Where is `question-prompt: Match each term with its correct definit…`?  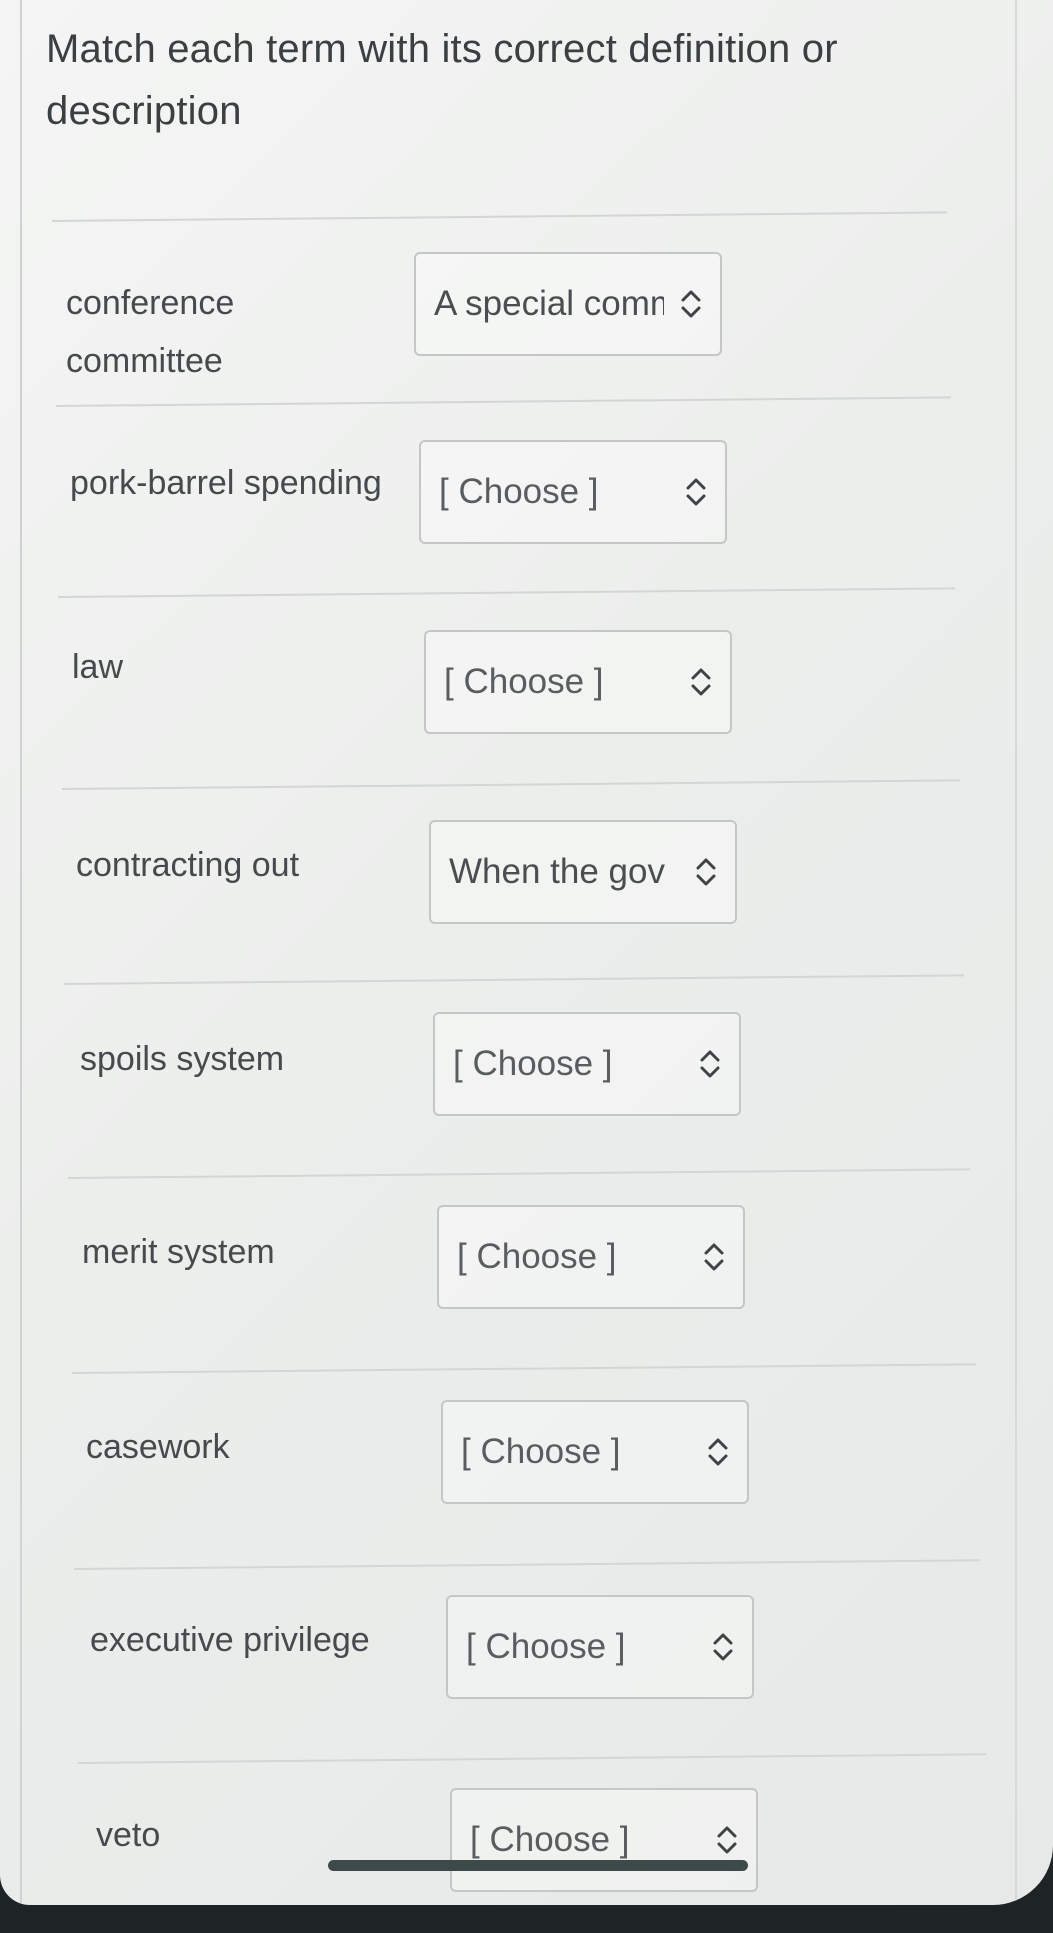
question-prompt: Match each term with its correct definit… is located at coordinates (442, 80).